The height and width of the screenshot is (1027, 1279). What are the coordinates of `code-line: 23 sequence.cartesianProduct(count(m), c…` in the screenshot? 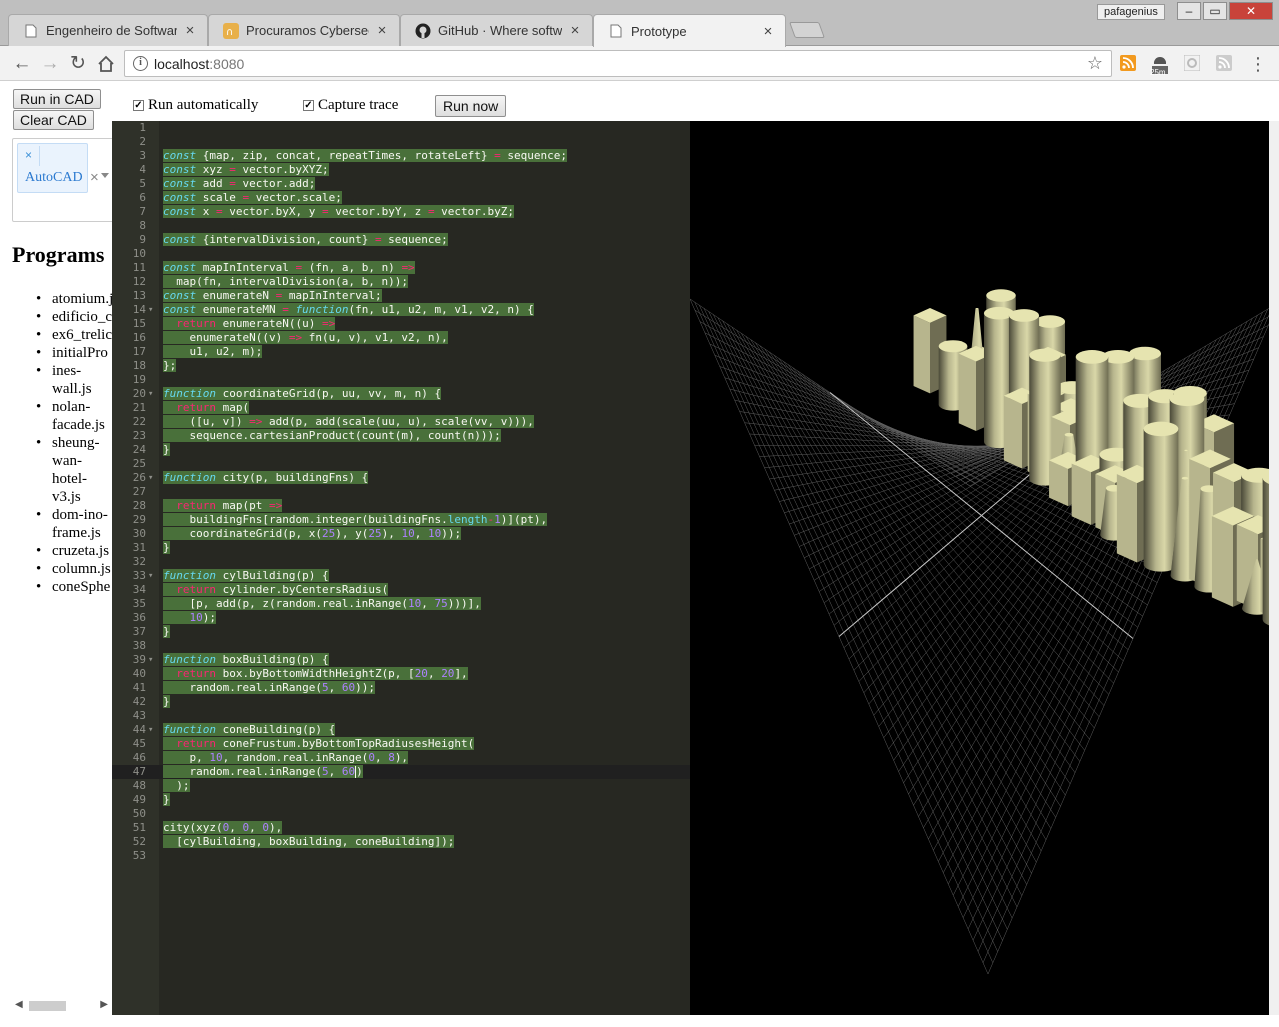 It's located at (401, 436).